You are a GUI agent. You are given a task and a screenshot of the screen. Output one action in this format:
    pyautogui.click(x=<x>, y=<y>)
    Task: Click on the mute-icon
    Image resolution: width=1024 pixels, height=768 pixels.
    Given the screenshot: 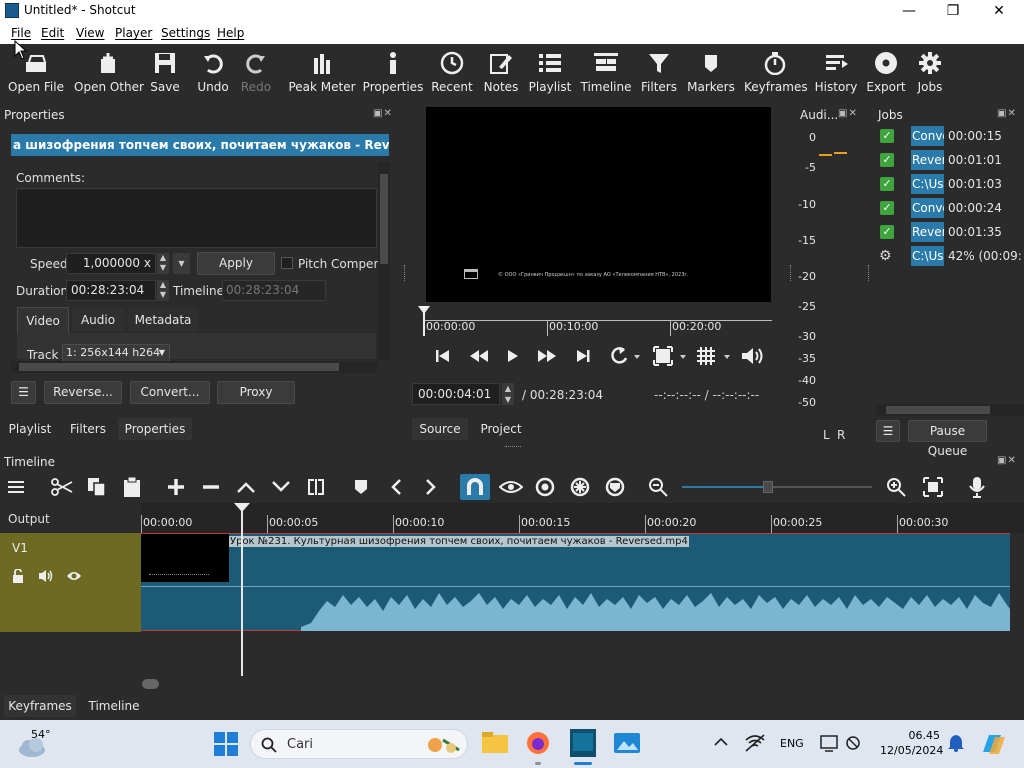 What is the action you would take?
    pyautogui.click(x=46, y=576)
    